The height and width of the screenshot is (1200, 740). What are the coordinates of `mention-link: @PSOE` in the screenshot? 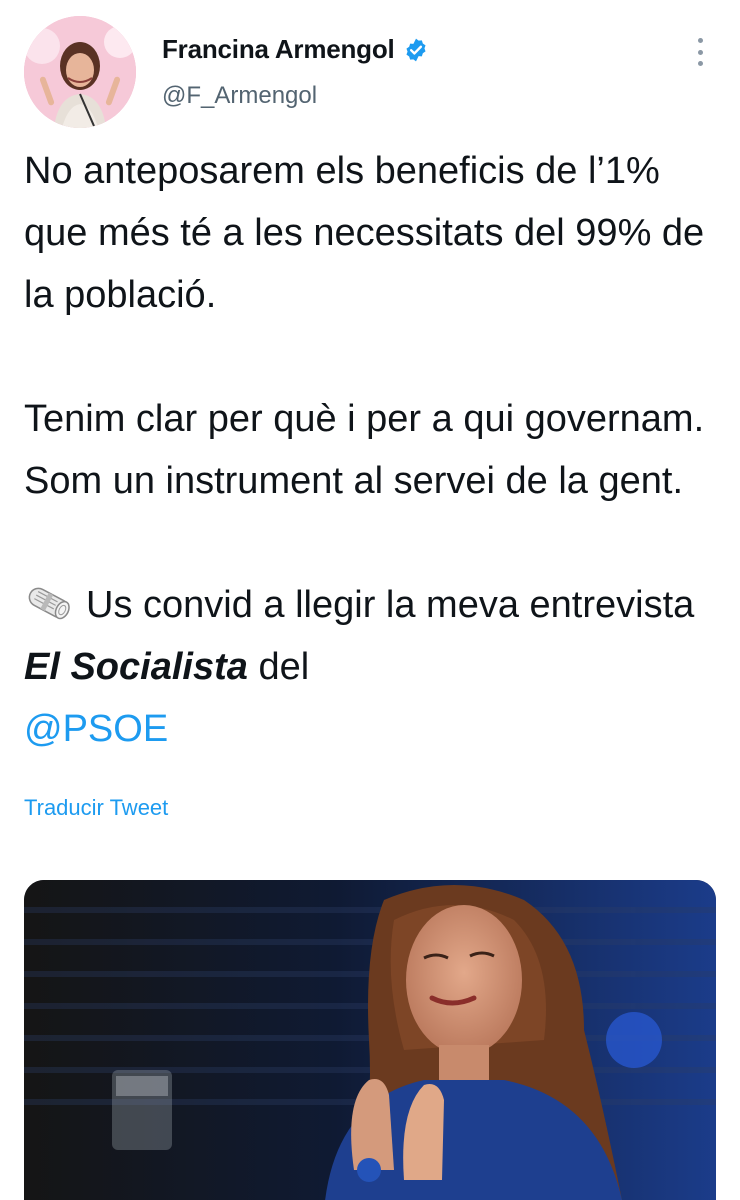 It's located at (96, 729).